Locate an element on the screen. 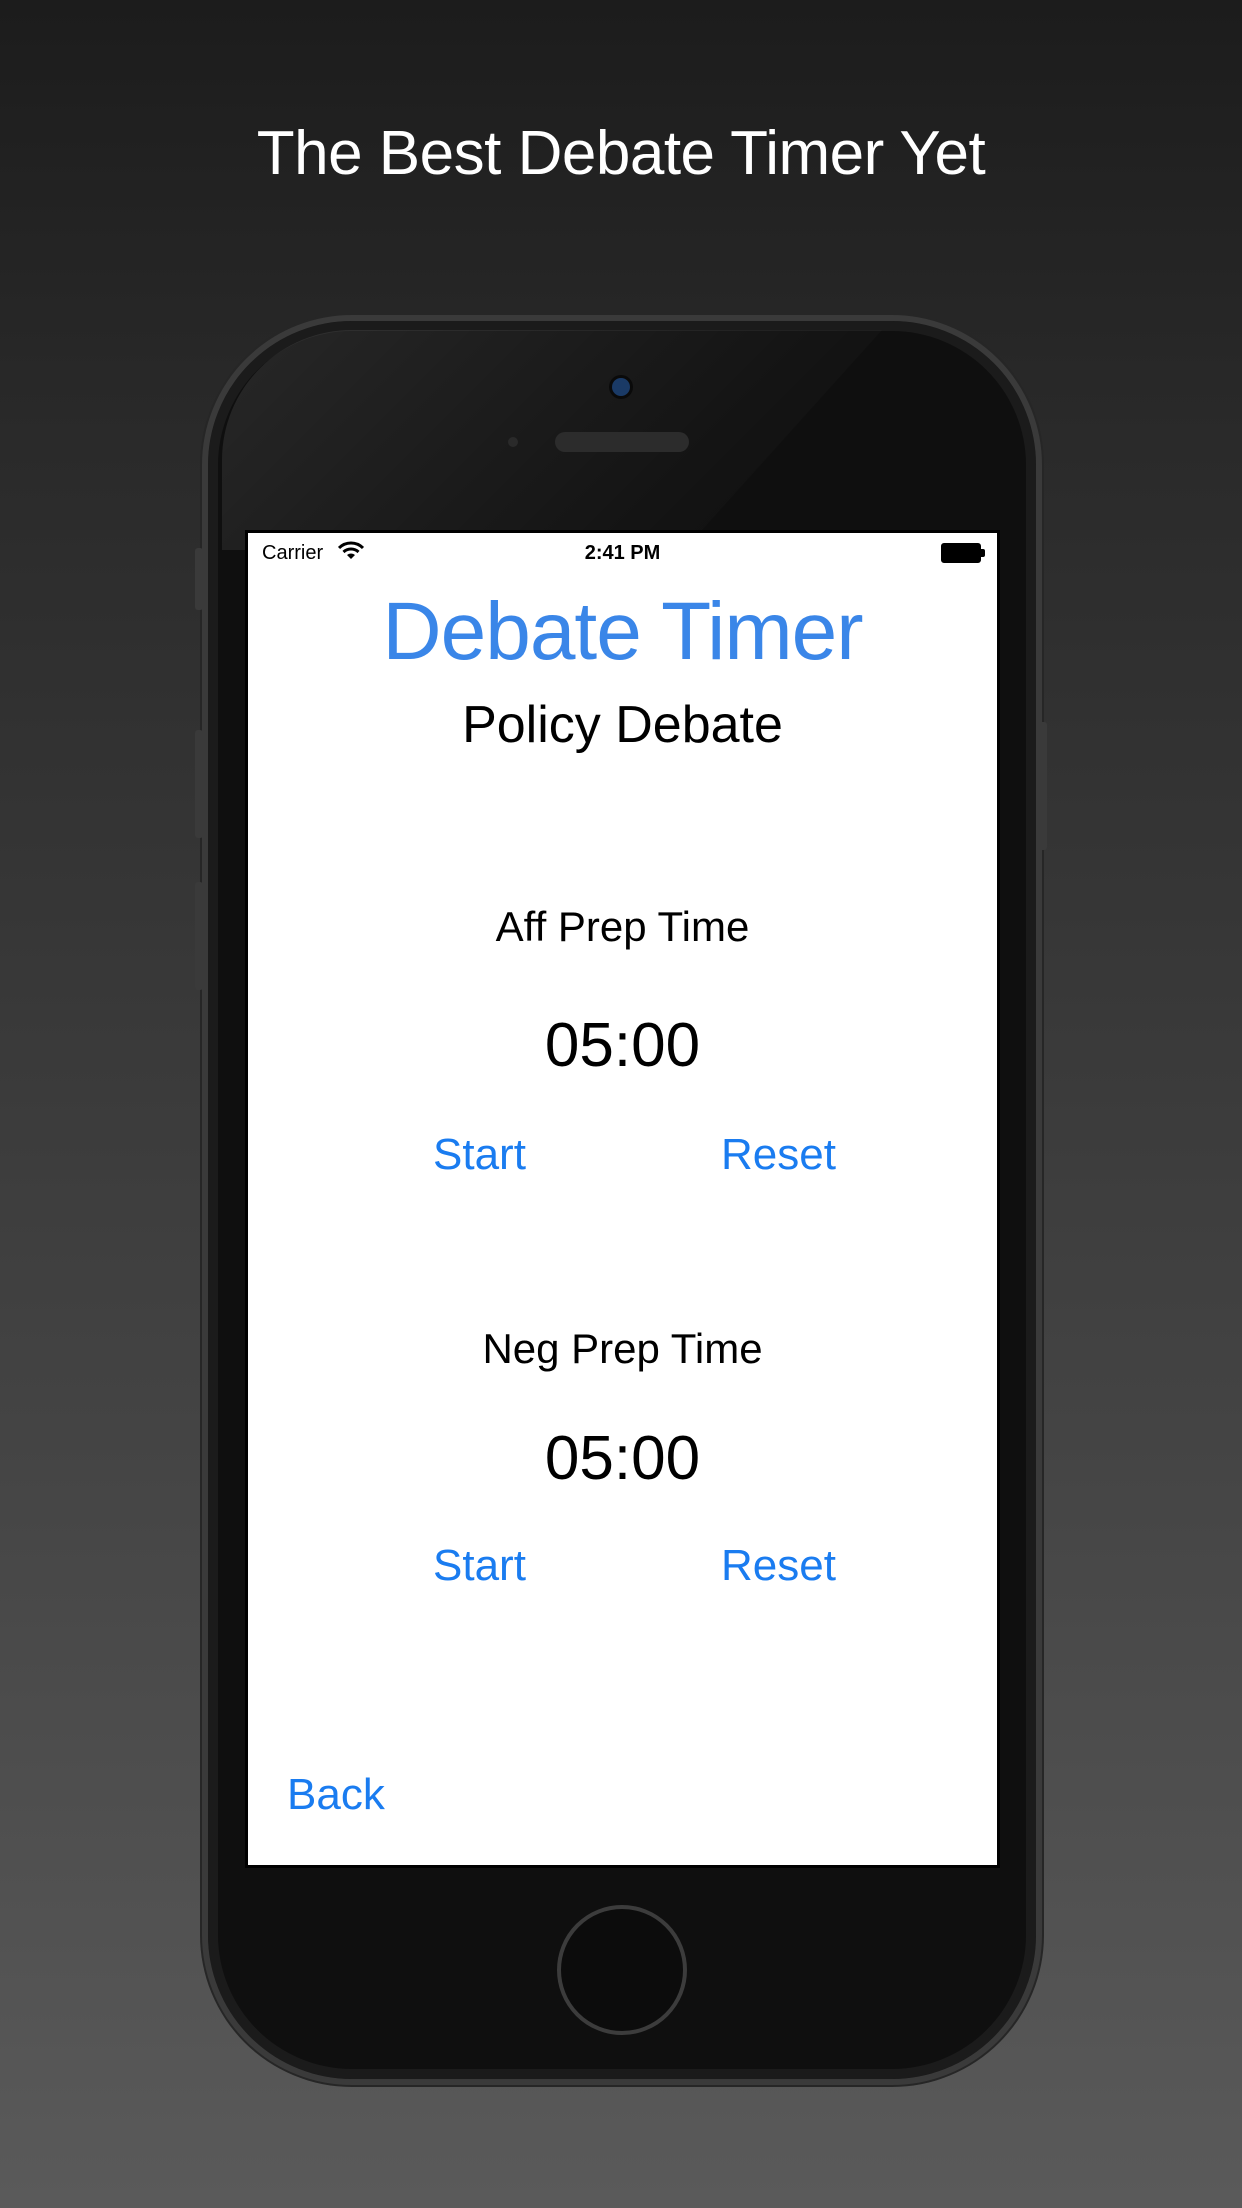 The image size is (1242, 2208). back-button: Back is located at coordinates (336, 1795).